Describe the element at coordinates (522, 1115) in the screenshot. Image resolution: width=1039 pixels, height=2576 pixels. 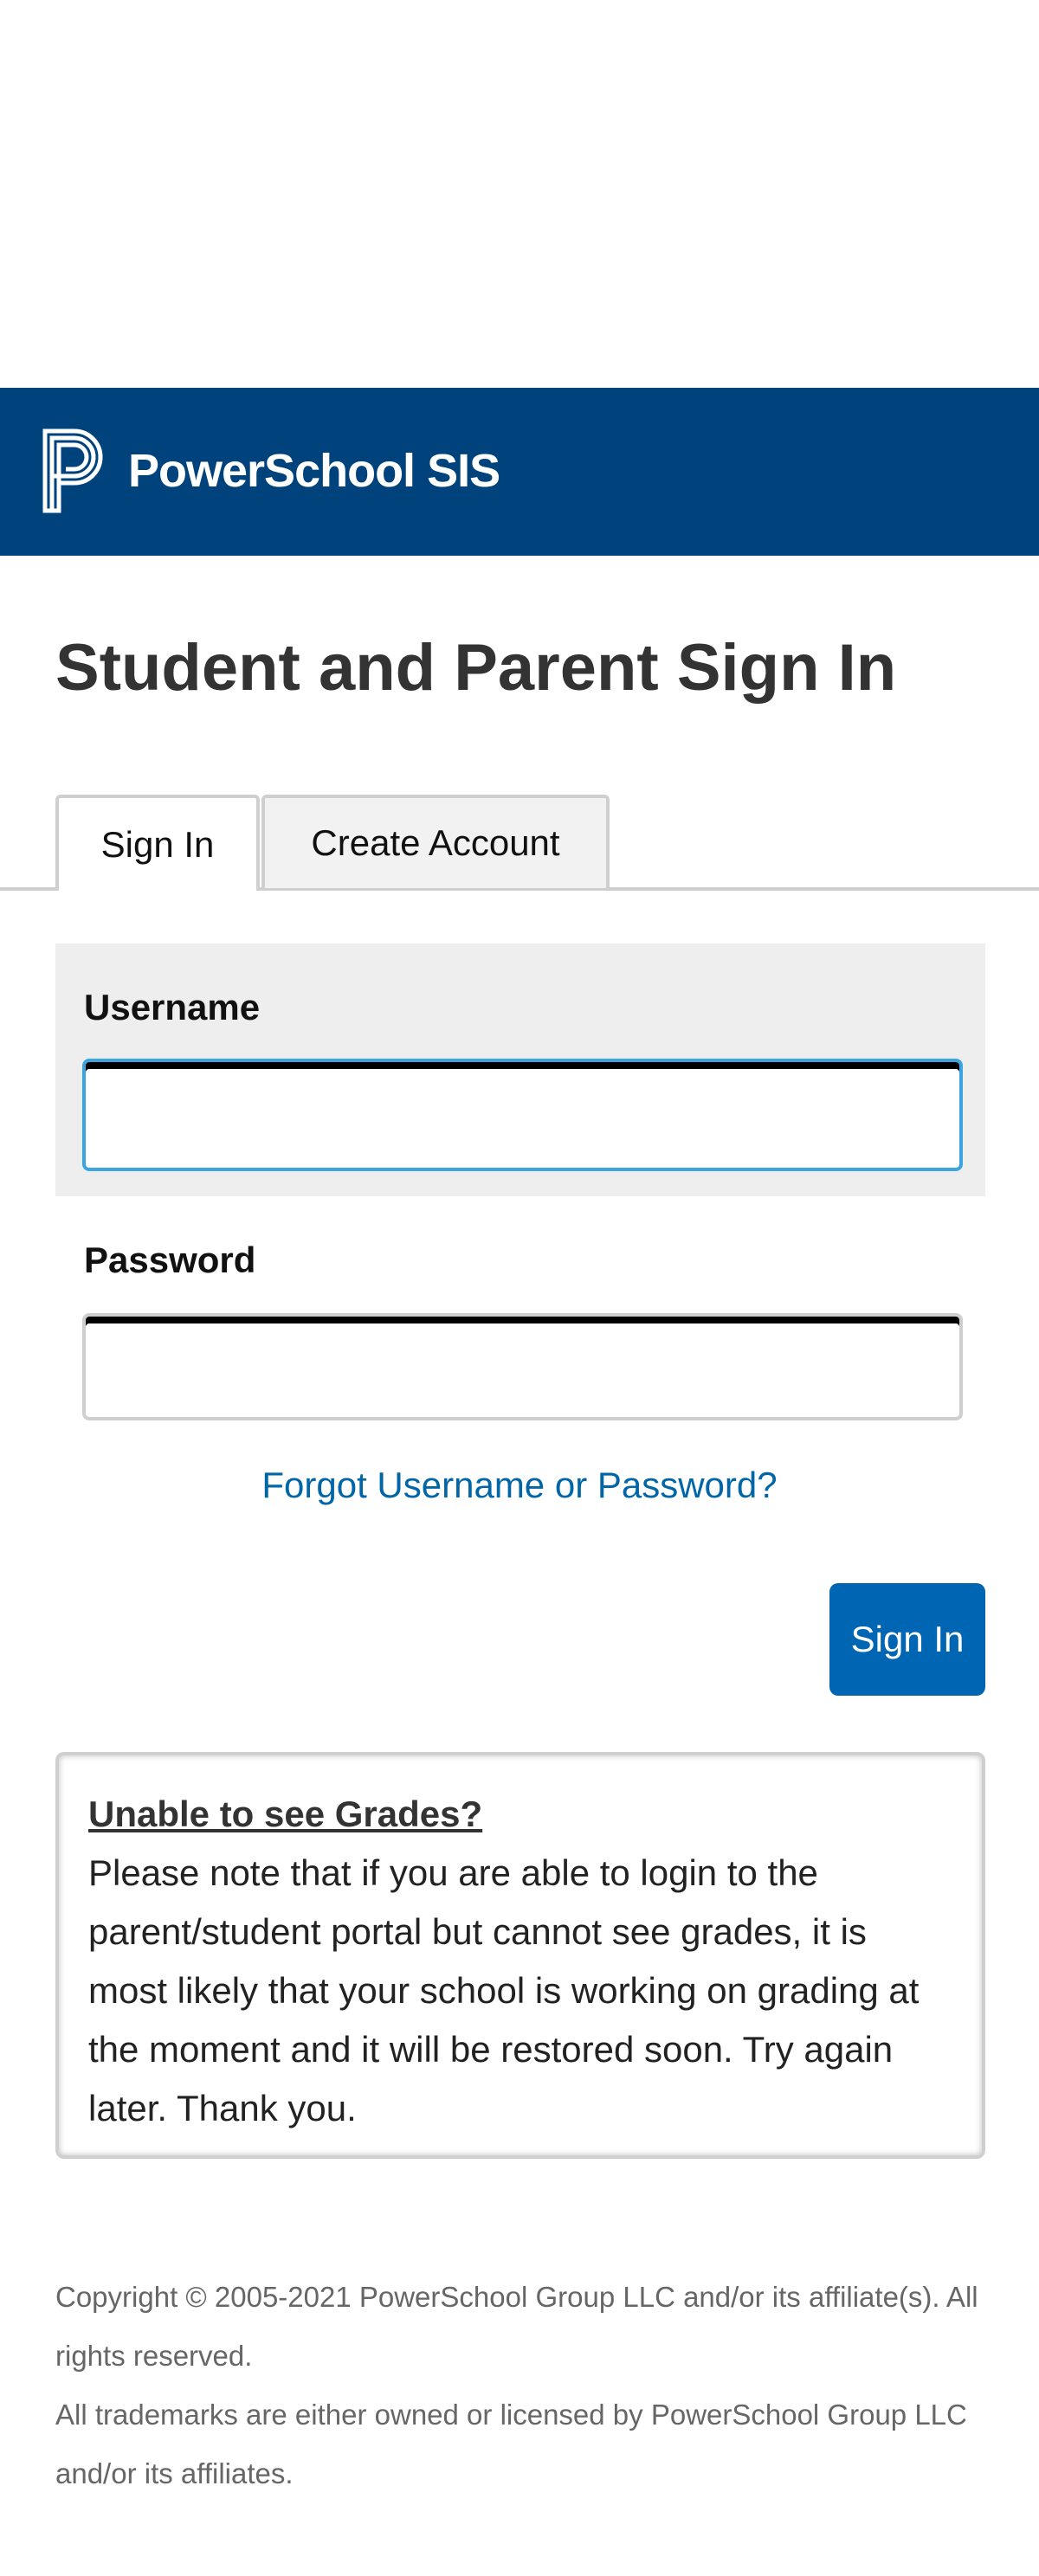
I see `username-input` at that location.